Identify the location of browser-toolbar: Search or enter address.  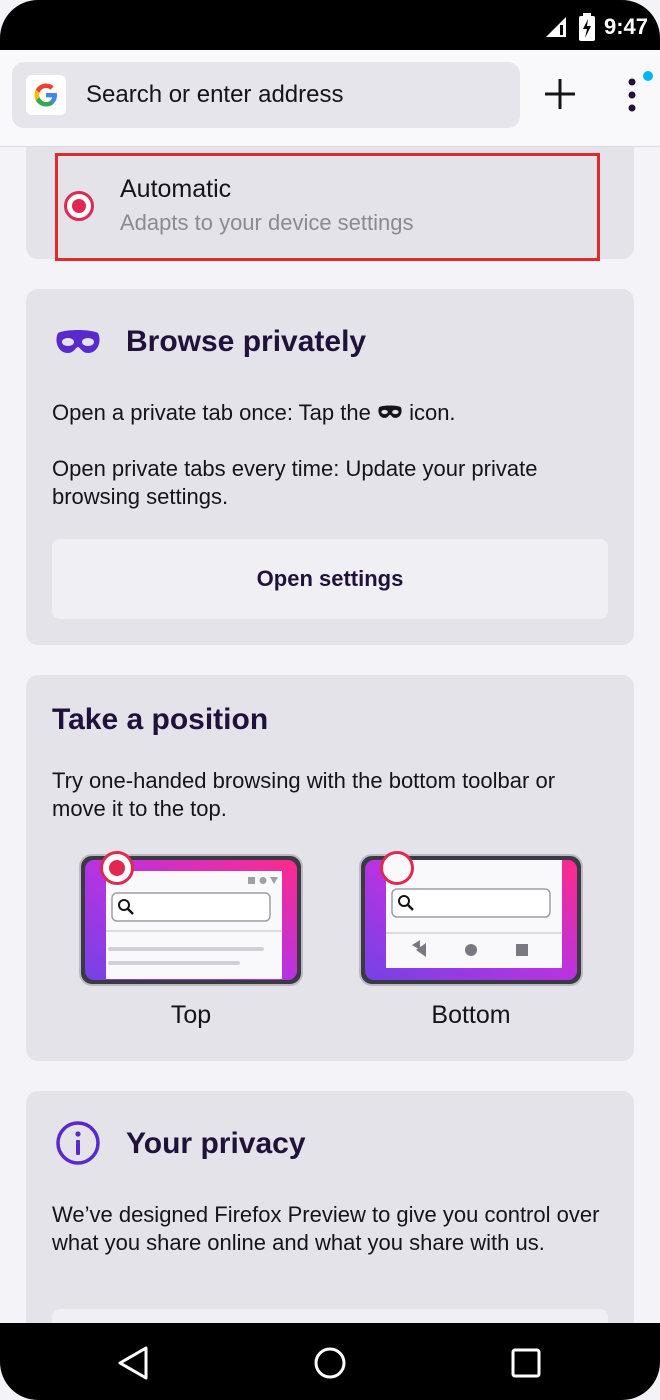
(330, 98).